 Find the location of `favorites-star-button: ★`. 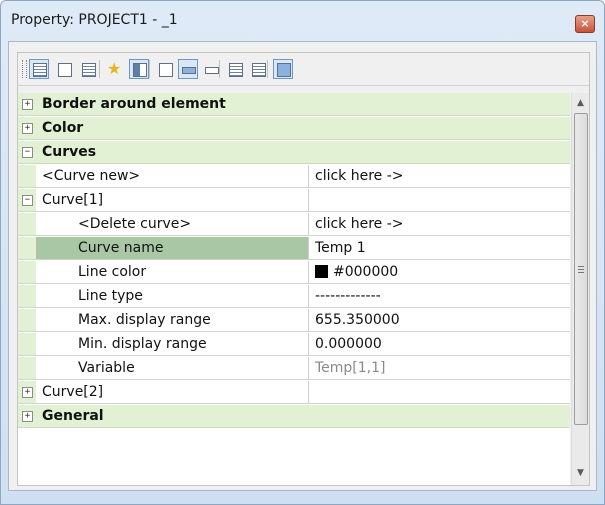

favorites-star-button: ★ is located at coordinates (115, 69).